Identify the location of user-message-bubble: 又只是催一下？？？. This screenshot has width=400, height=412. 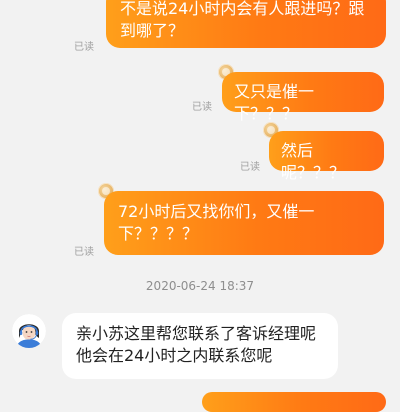
(303, 97).